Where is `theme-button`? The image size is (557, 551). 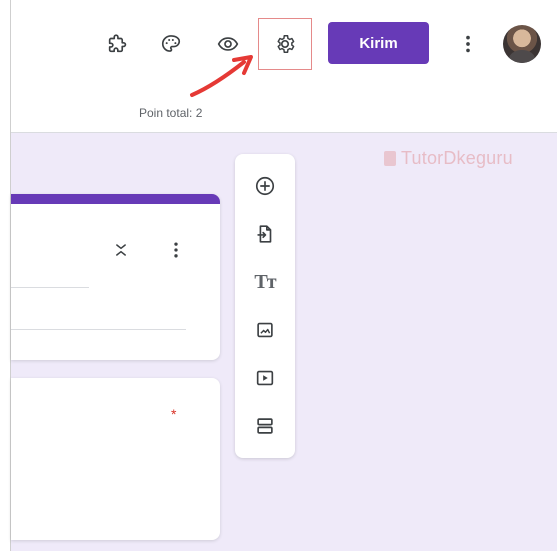
theme-button is located at coordinates (171, 44).